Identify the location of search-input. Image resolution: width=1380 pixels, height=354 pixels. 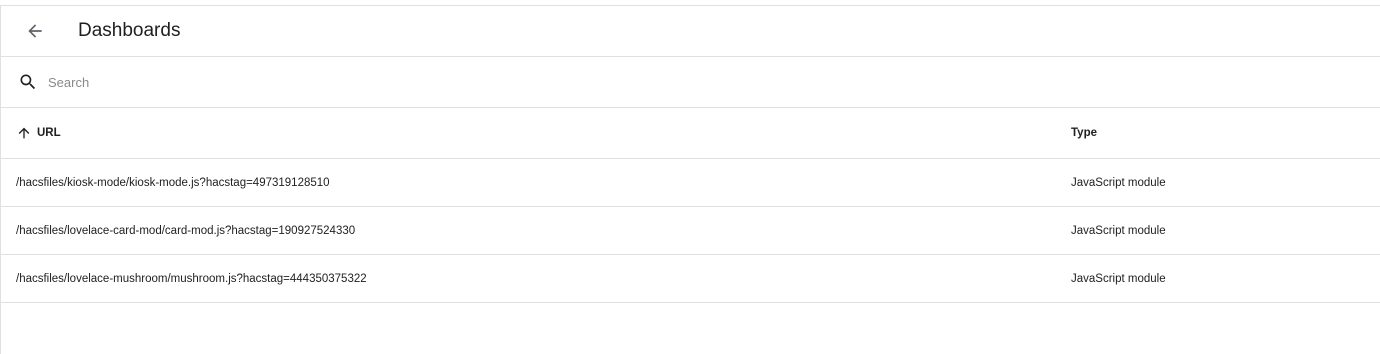
(648, 82).